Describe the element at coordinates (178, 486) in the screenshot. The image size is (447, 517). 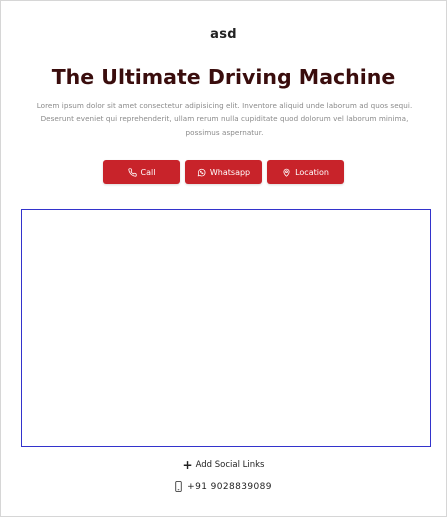
I see `mobile-phone-icon` at that location.